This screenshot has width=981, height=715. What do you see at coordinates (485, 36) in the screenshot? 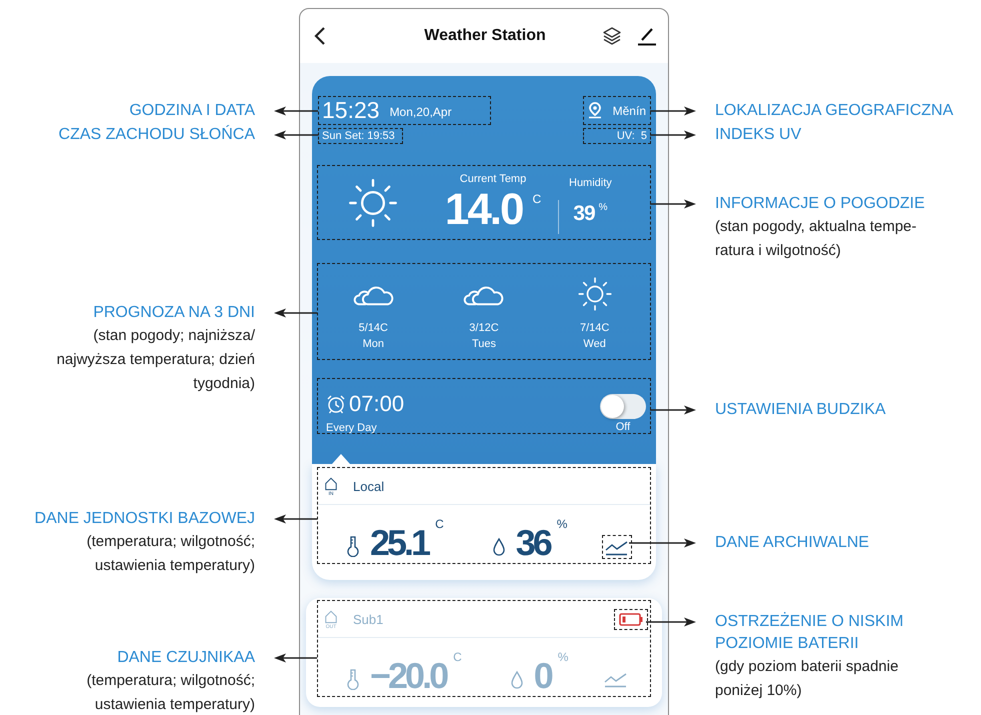
I see `screen-title: Weather Station` at bounding box center [485, 36].